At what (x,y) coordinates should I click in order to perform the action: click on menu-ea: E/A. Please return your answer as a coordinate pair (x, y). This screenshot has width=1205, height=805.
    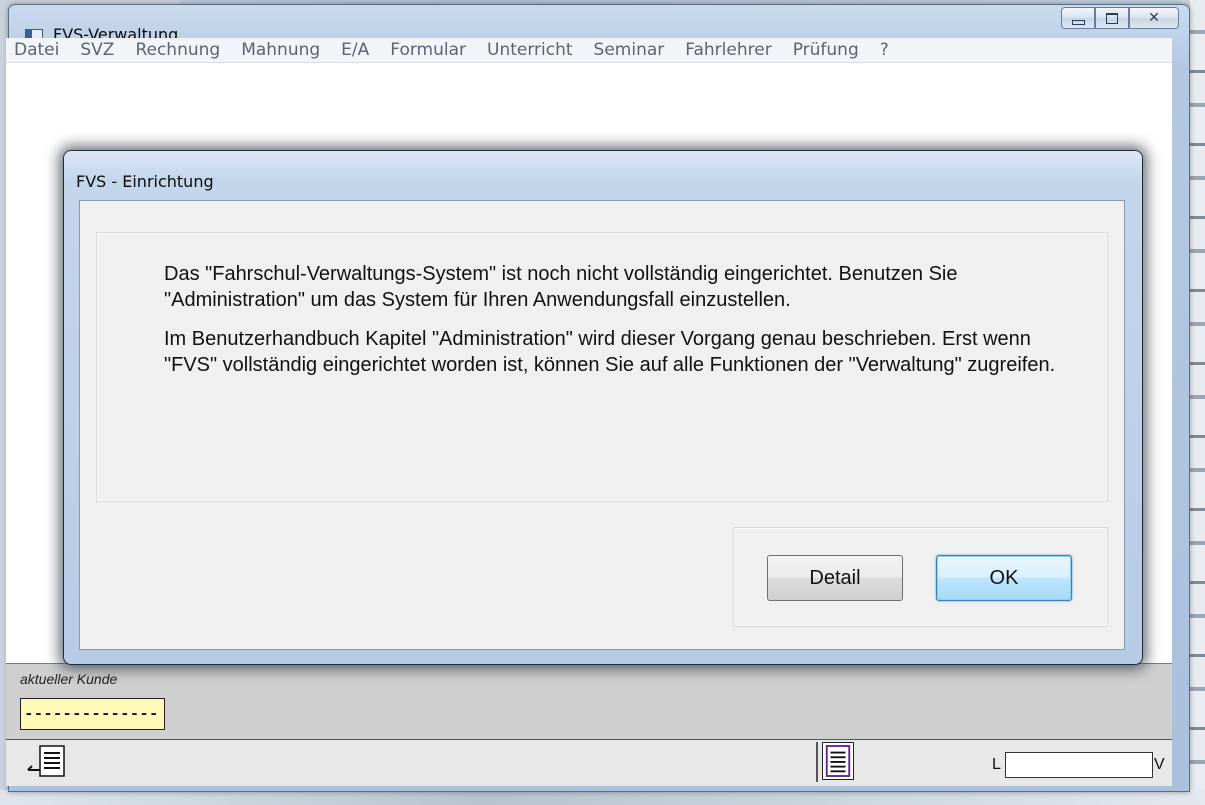
    Looking at the image, I should click on (355, 50).